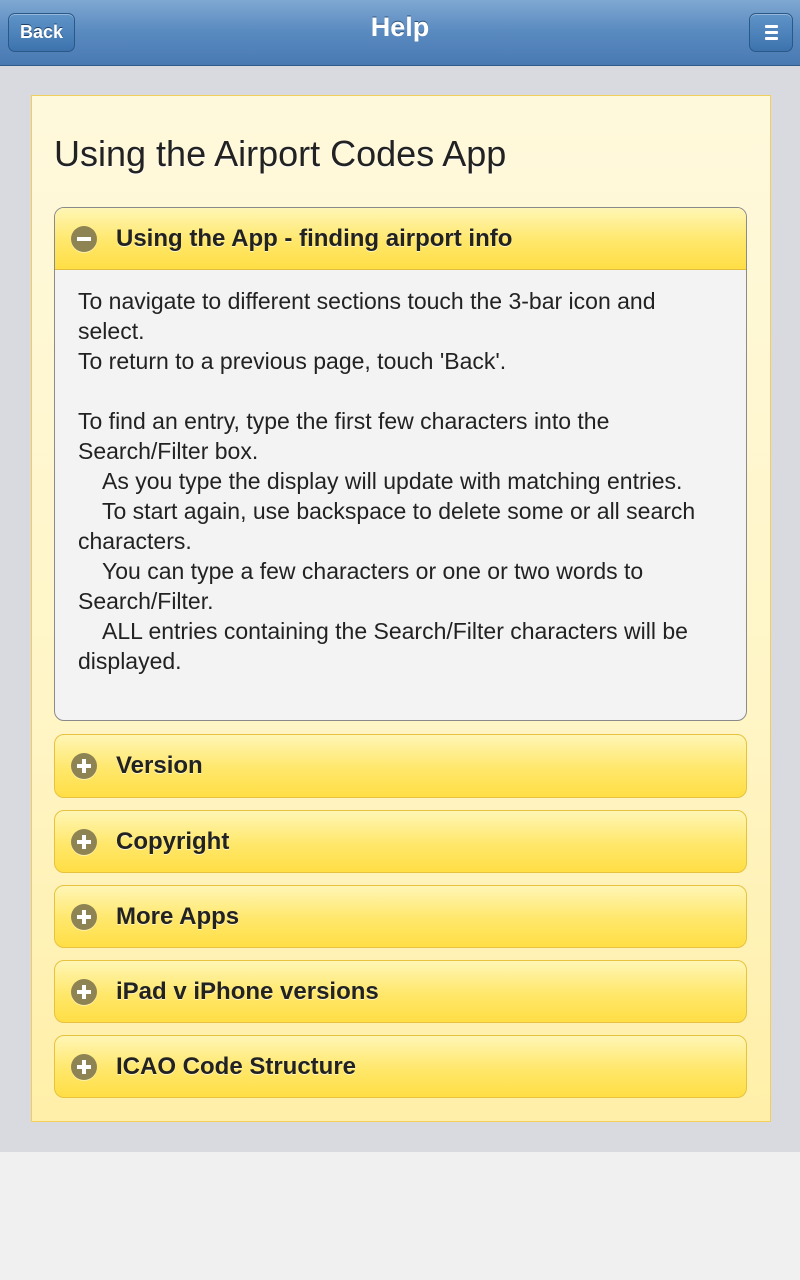 The width and height of the screenshot is (800, 1280). What do you see at coordinates (247, 991) in the screenshot?
I see `accordion-label: iPad v iPhone versions` at bounding box center [247, 991].